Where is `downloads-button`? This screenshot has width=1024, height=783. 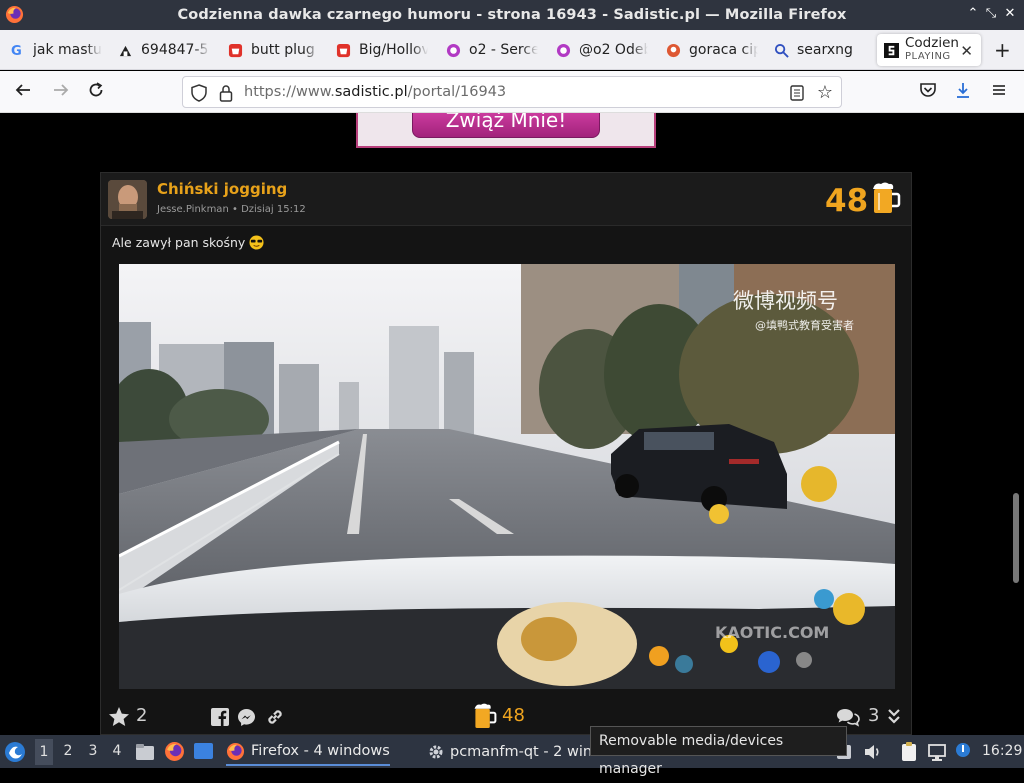
downloads-button is located at coordinates (963, 92).